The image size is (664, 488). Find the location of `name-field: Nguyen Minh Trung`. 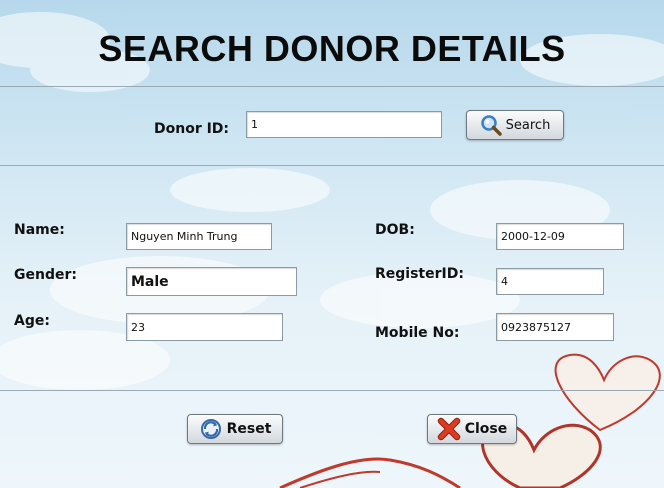

name-field: Nguyen Minh Trung is located at coordinates (199, 236).